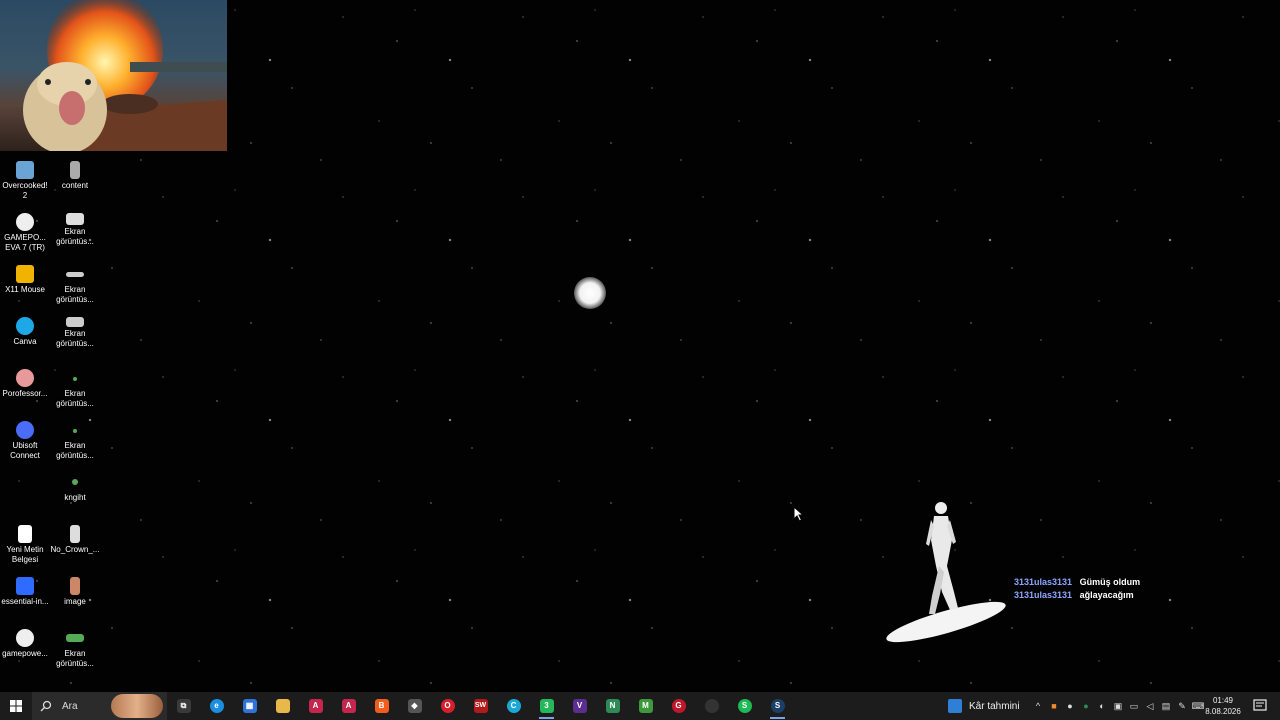  I want to click on taskbar-app-opera: O, so click(447, 706).